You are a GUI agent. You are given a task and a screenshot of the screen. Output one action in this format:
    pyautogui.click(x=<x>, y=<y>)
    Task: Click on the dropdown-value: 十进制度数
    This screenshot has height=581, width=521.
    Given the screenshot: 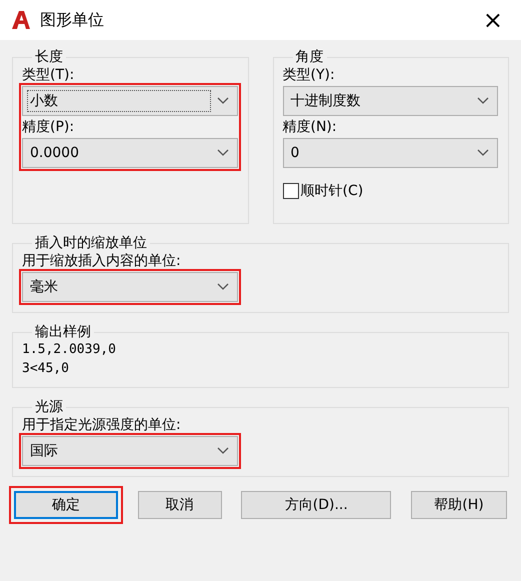 What is the action you would take?
    pyautogui.click(x=326, y=101)
    